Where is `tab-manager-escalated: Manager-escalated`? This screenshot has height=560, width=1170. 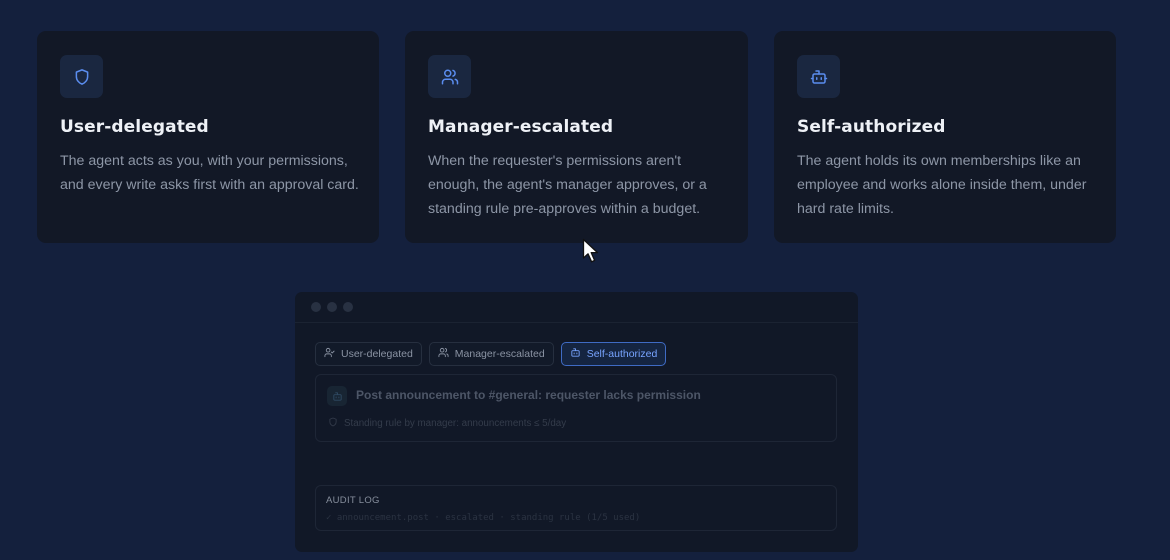
tab-manager-escalated: Manager-escalated is located at coordinates (491, 354).